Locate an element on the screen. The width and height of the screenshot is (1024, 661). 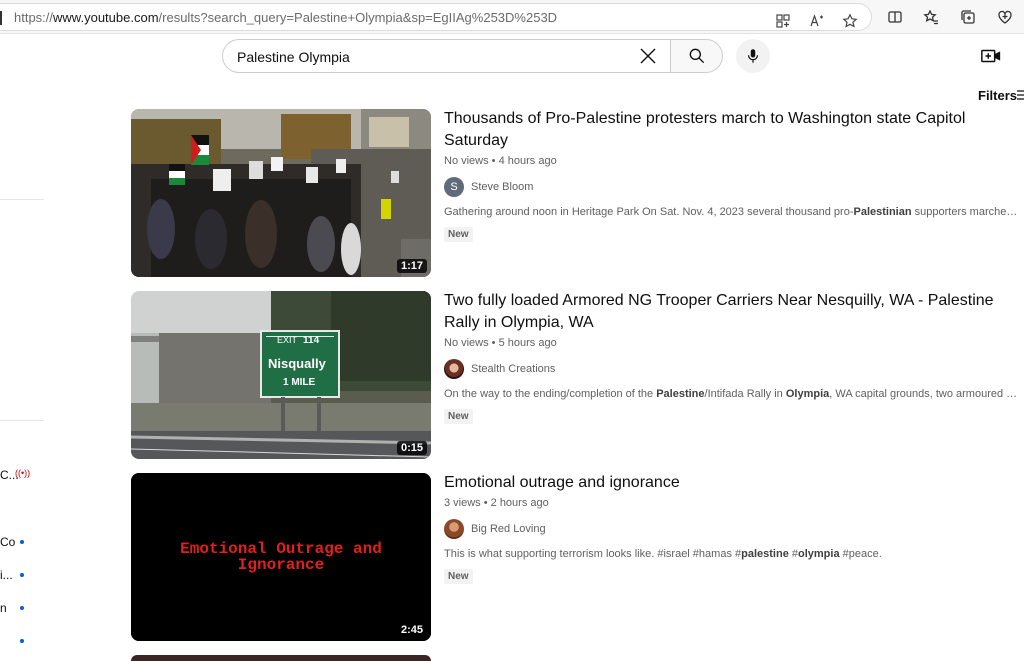
create-video-button is located at coordinates (991, 56).